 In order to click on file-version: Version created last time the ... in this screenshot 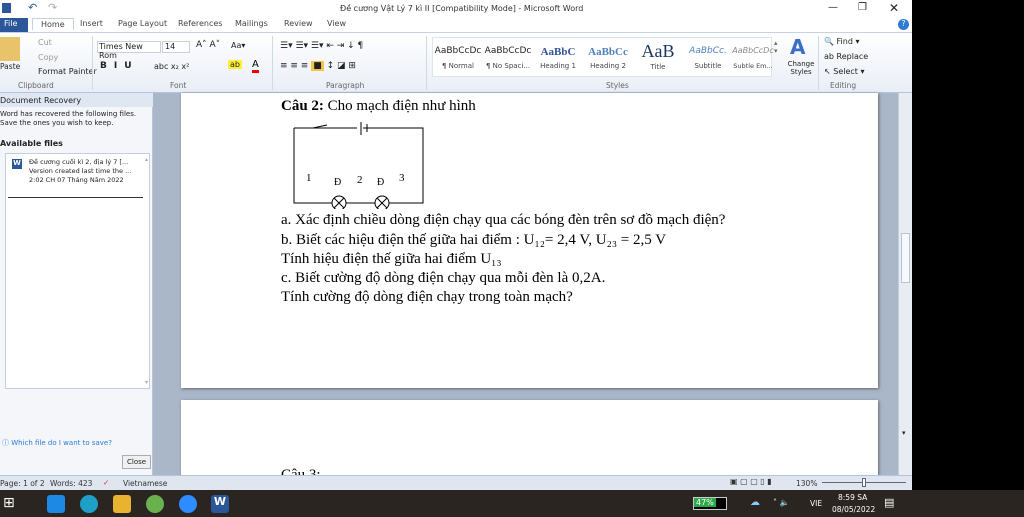, I will do `click(80, 171)`.